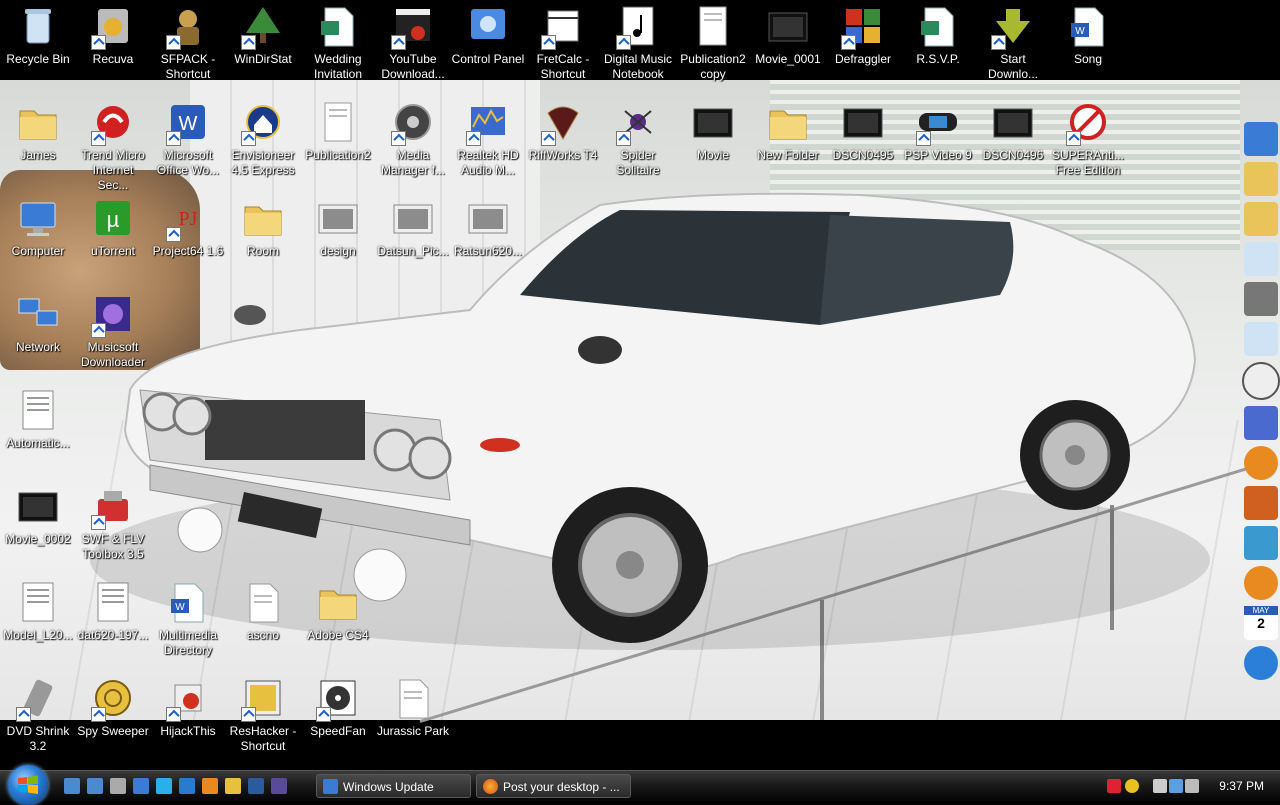 The height and width of the screenshot is (805, 1280). What do you see at coordinates (38, 143) in the screenshot?
I see `desktop-icon: James` at bounding box center [38, 143].